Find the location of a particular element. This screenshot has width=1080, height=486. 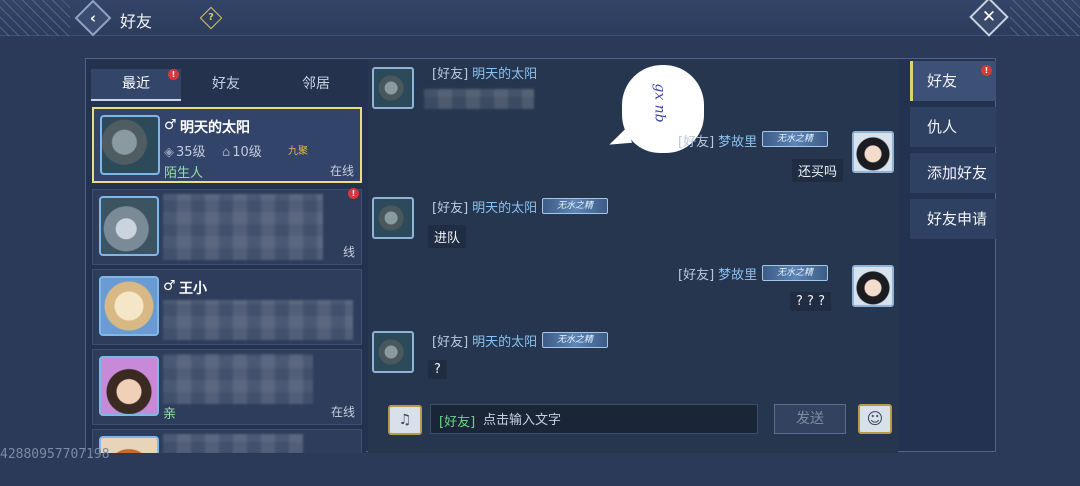

help-button: ? is located at coordinates (211, 18).